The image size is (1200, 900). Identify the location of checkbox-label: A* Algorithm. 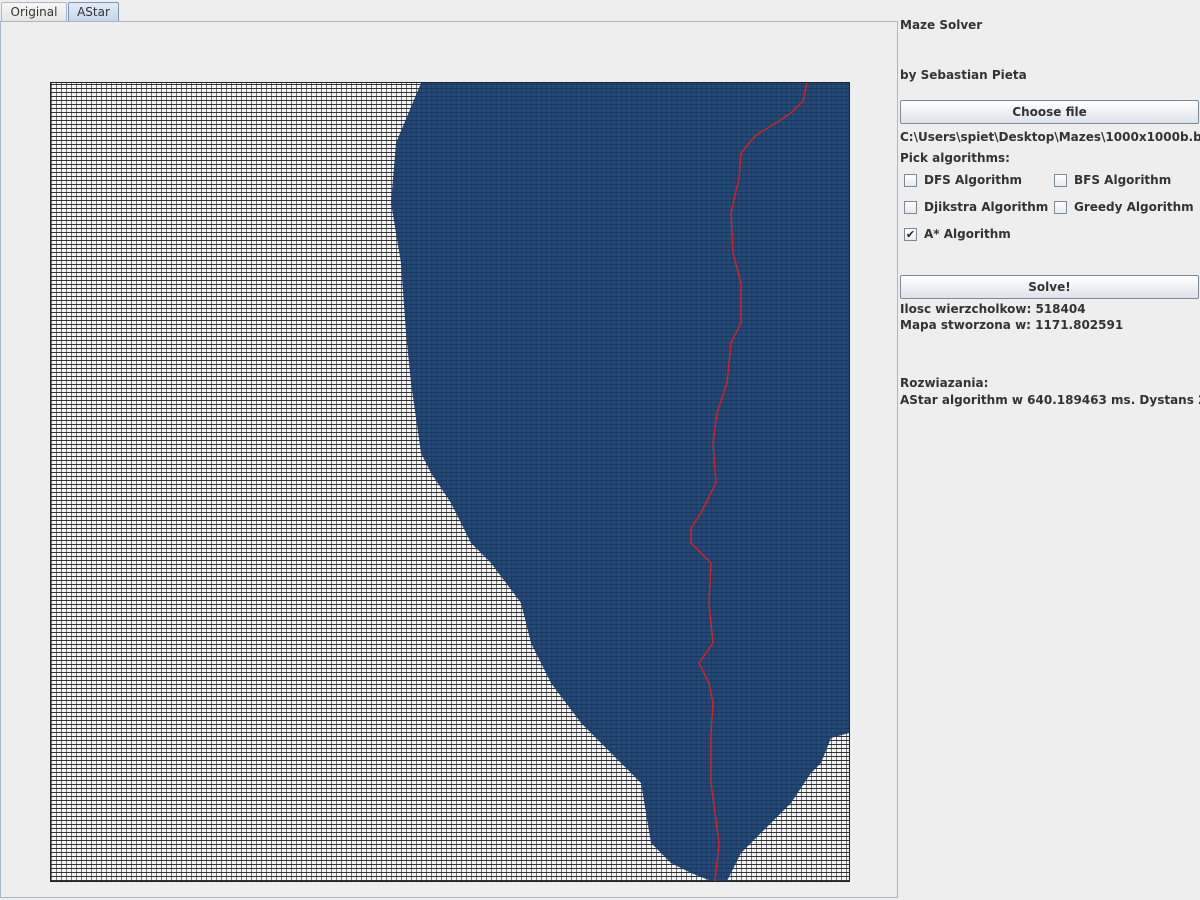
(967, 234).